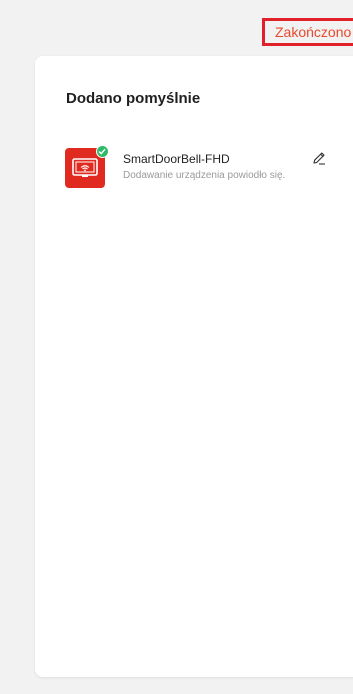 The width and height of the screenshot is (353, 694). Describe the element at coordinates (319, 158) in the screenshot. I see `edit-pencil-icon` at that location.